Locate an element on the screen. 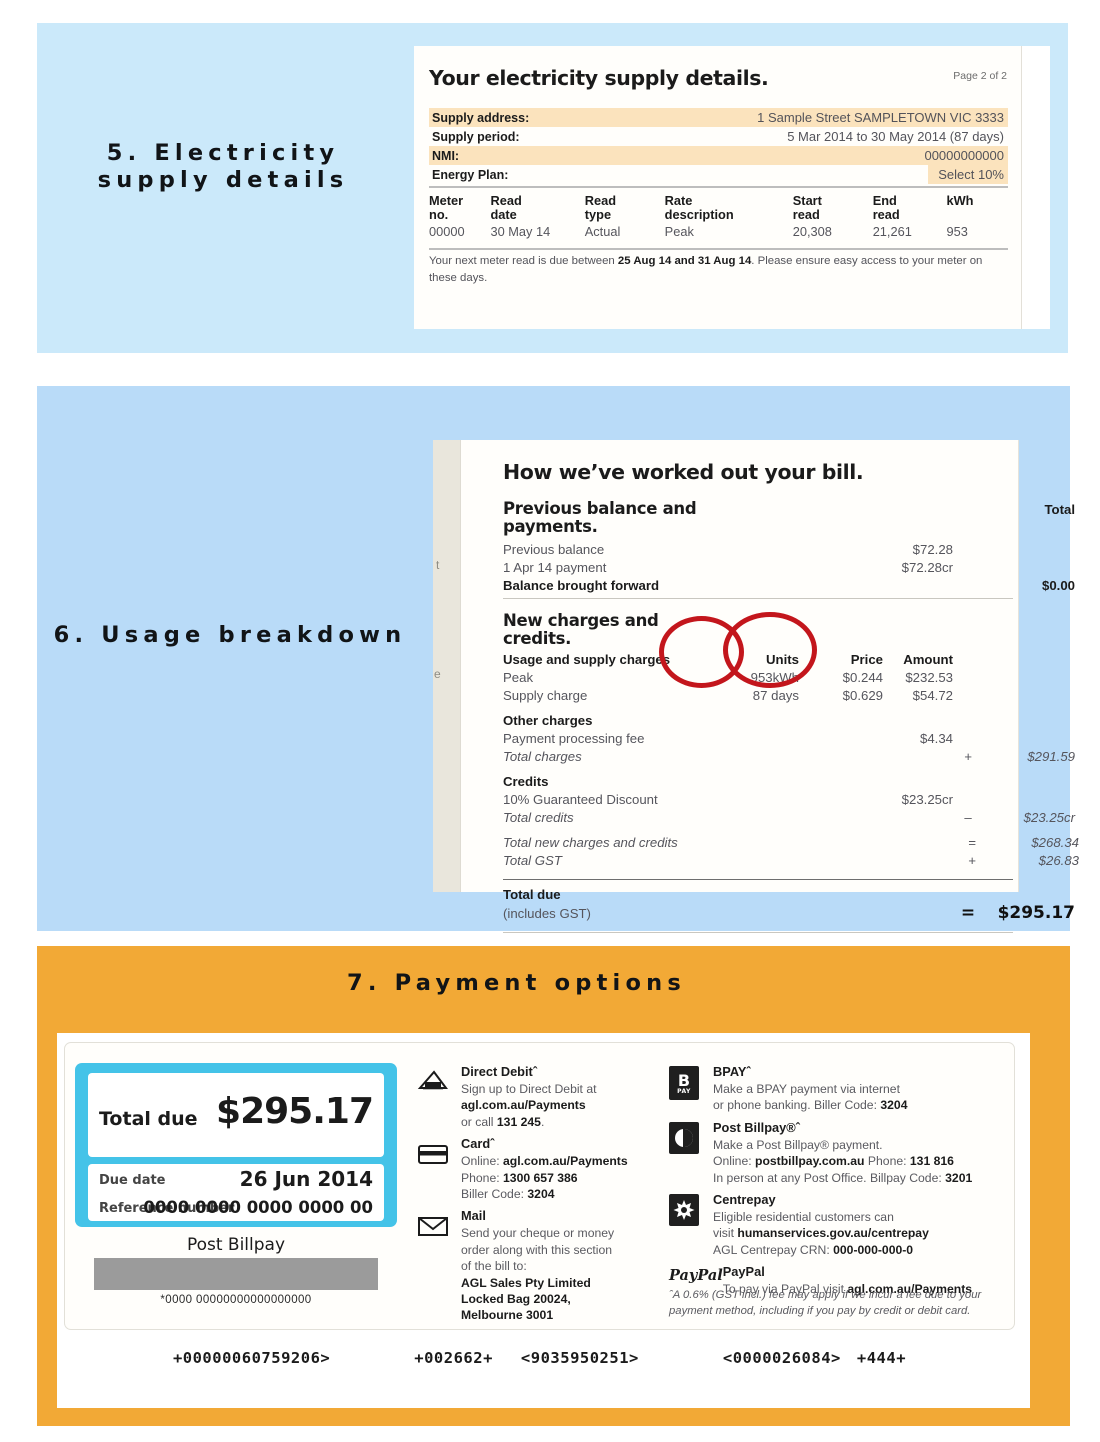 Image resolution: width=1100 pixels, height=1442 pixels. centrepay-visit-label: visit is located at coordinates (725, 1233).